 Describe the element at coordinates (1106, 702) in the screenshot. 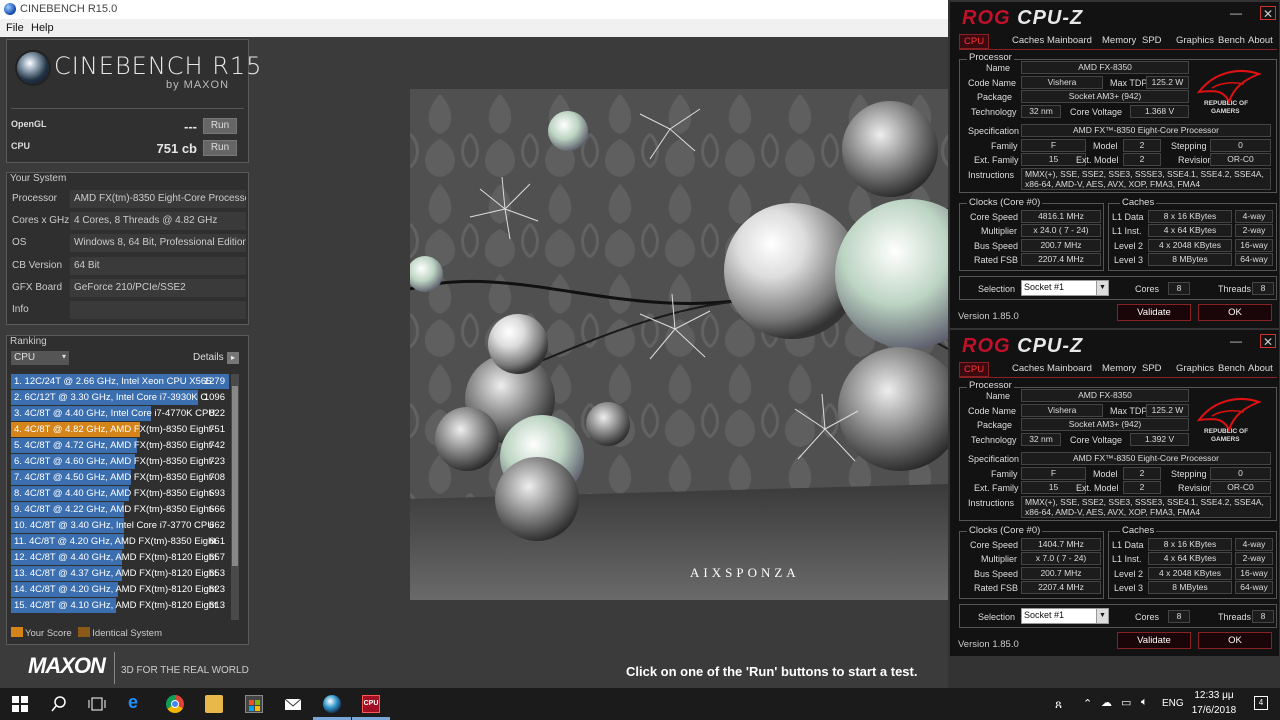

I see `onedrive-icon: ☁` at that location.